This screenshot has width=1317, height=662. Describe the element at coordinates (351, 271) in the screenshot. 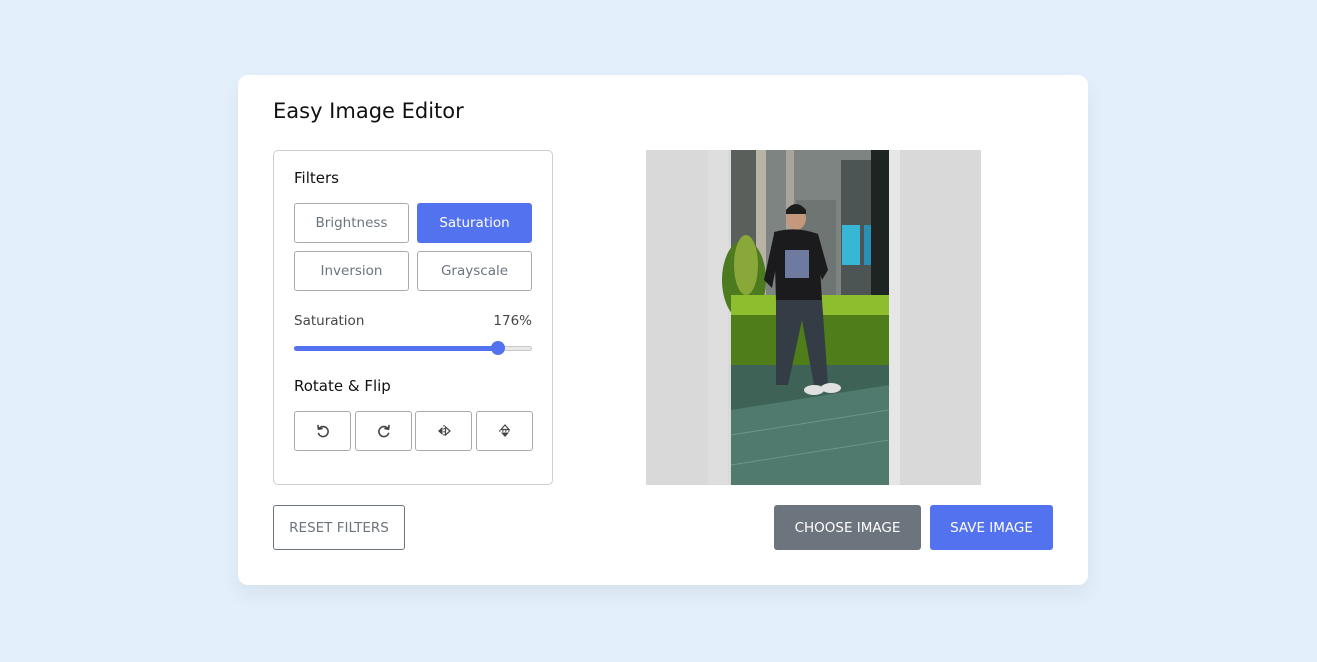

I see `filter-inversion-button: Inversion` at that location.